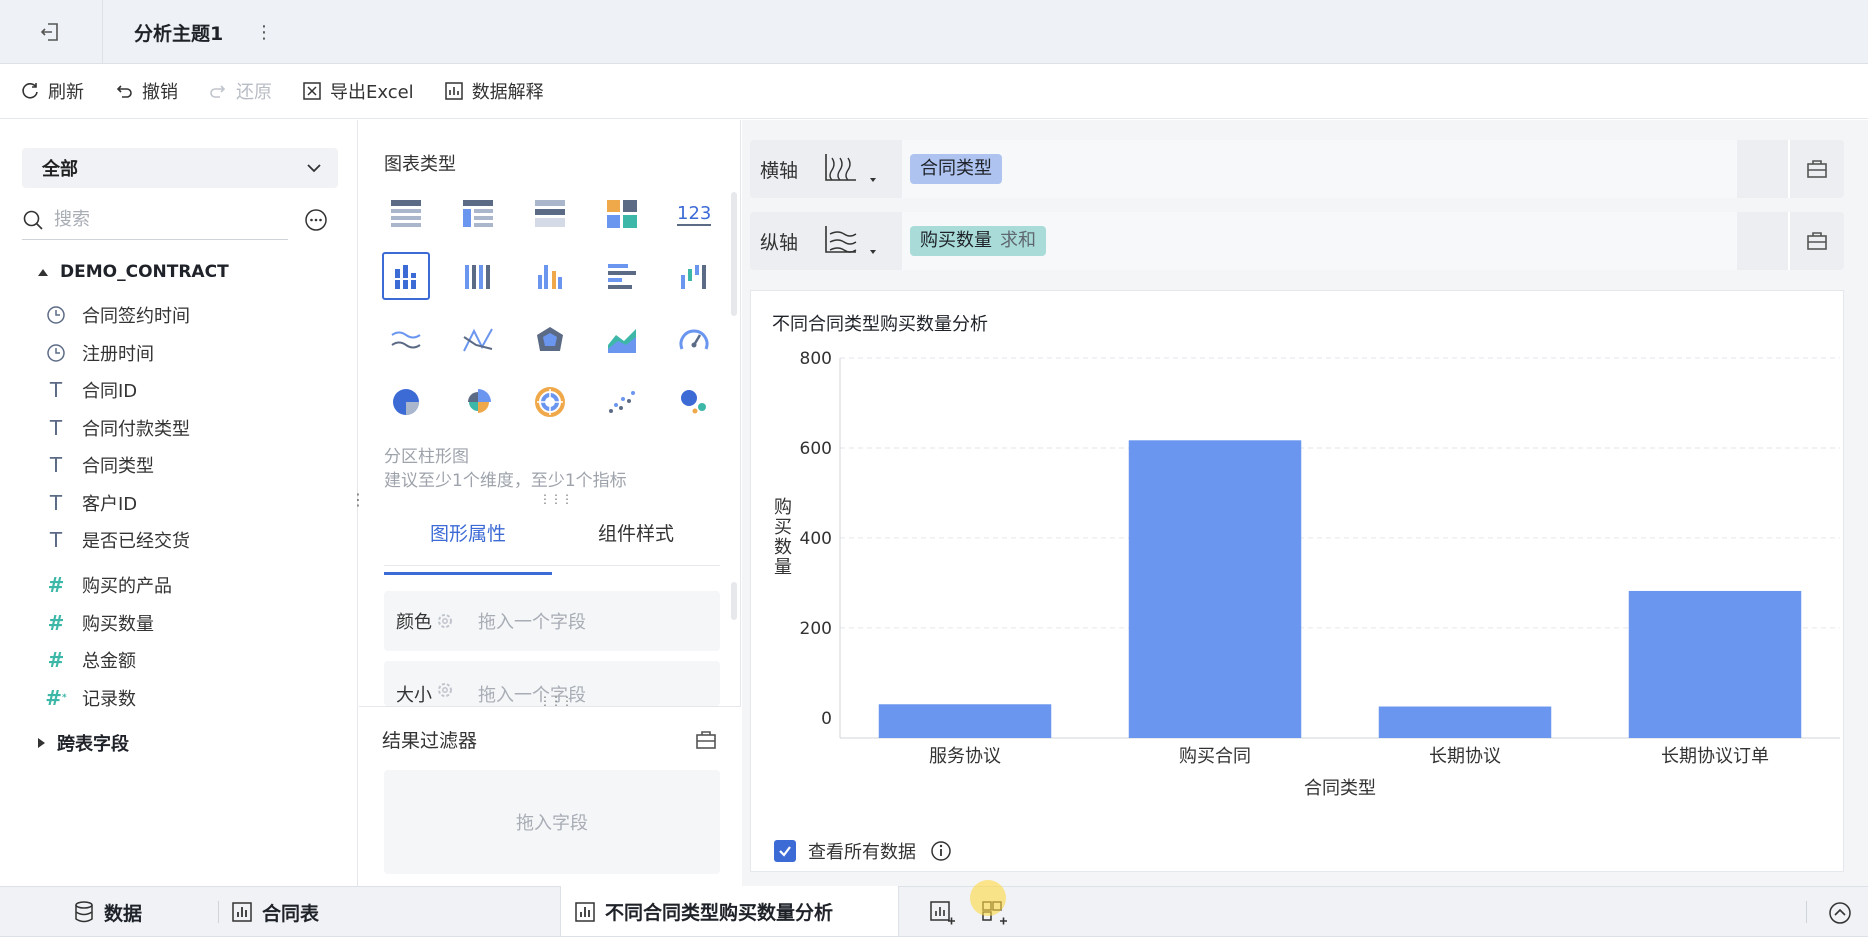  What do you see at coordinates (1816, 169) in the screenshot?
I see `x-axis-settings-button` at bounding box center [1816, 169].